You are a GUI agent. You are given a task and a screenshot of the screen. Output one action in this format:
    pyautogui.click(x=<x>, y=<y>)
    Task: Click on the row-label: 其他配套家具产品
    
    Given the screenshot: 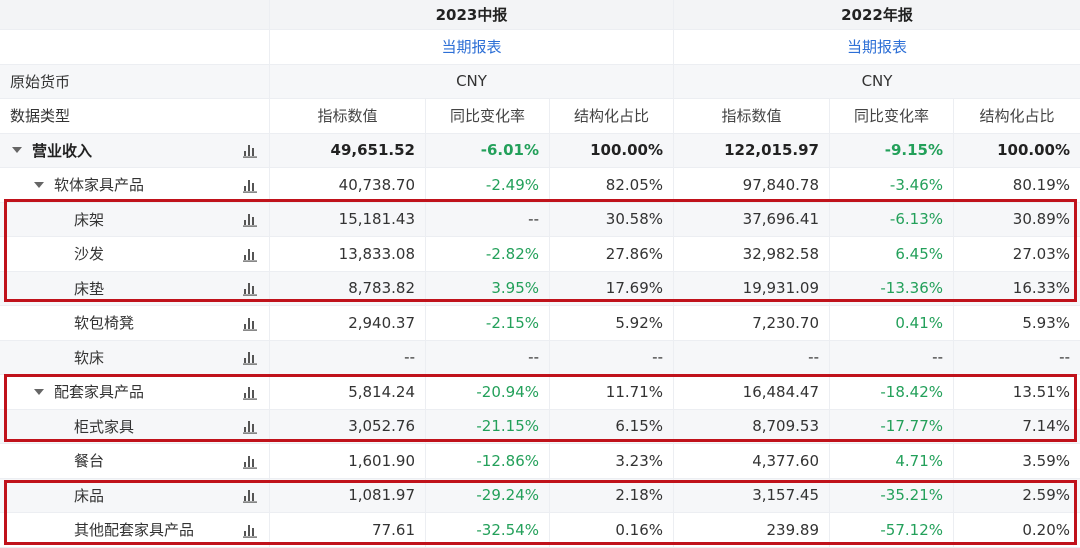 What is the action you would take?
    pyautogui.click(x=134, y=530)
    